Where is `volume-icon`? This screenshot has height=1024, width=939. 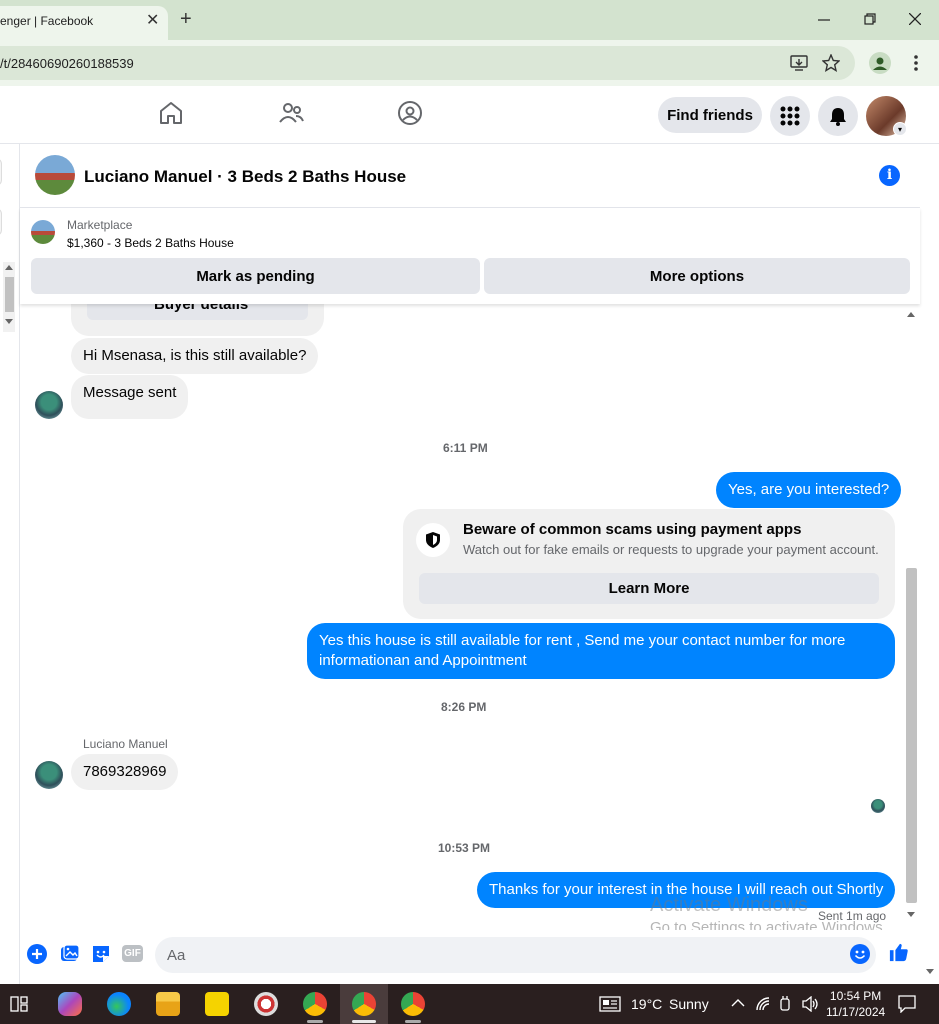 volume-icon is located at coordinates (810, 1004).